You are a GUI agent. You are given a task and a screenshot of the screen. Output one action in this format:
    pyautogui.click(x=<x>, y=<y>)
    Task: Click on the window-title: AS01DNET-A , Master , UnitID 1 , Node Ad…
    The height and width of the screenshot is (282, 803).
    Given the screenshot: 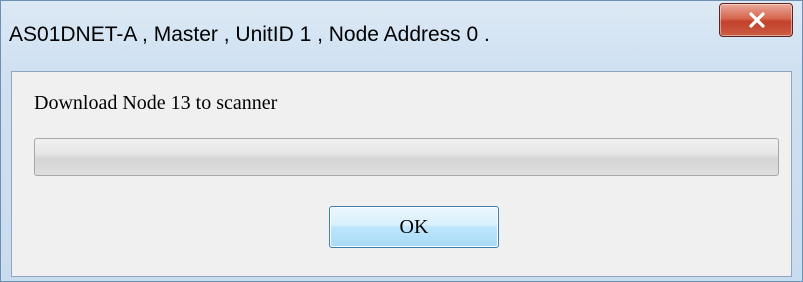 What is the action you would take?
    pyautogui.click(x=249, y=34)
    